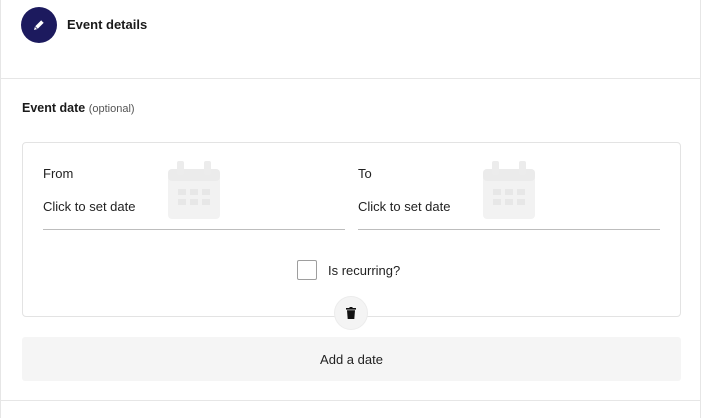 This screenshot has width=703, height=418. Describe the element at coordinates (404, 206) in the screenshot. I see `to-date-value: Click to set date` at that location.